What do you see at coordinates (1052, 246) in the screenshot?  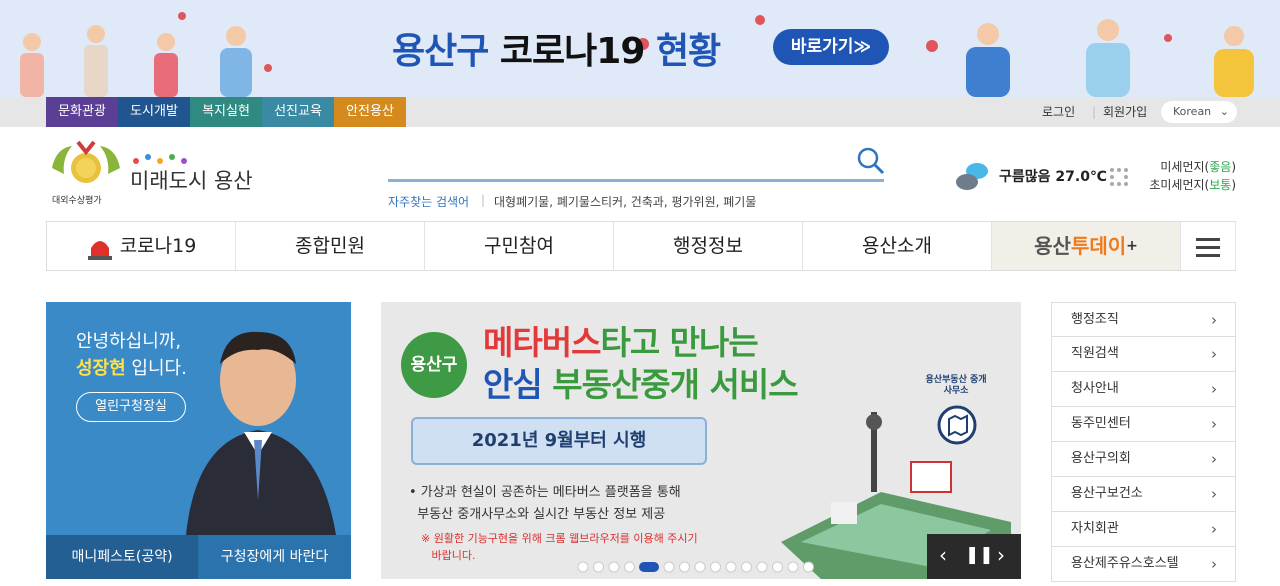 I see `today-label-1: 용산` at bounding box center [1052, 246].